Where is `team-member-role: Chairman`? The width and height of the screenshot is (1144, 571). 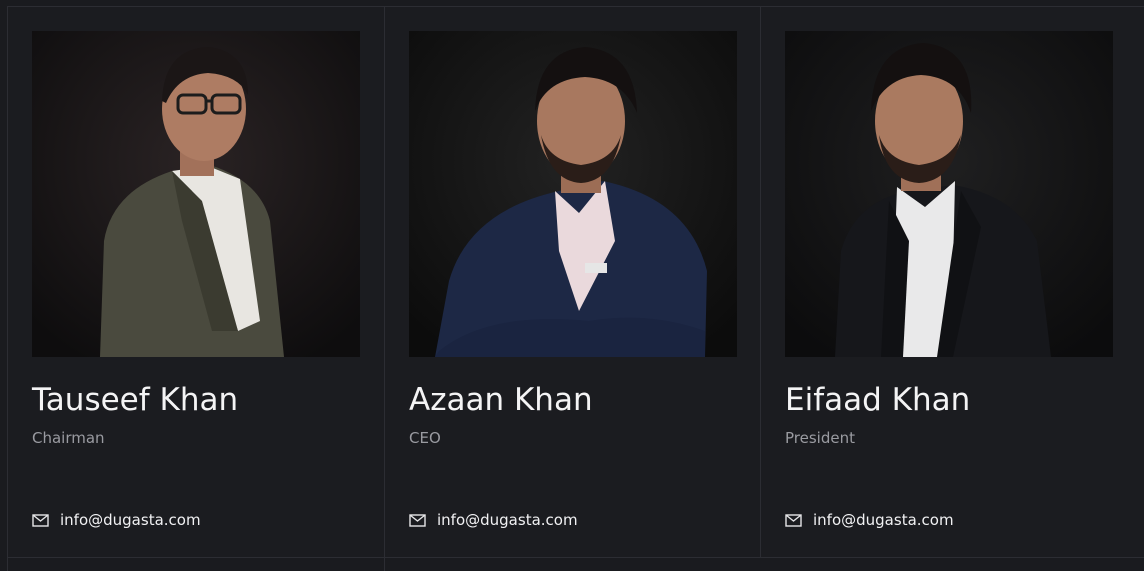
team-member-role: Chairman is located at coordinates (68, 438).